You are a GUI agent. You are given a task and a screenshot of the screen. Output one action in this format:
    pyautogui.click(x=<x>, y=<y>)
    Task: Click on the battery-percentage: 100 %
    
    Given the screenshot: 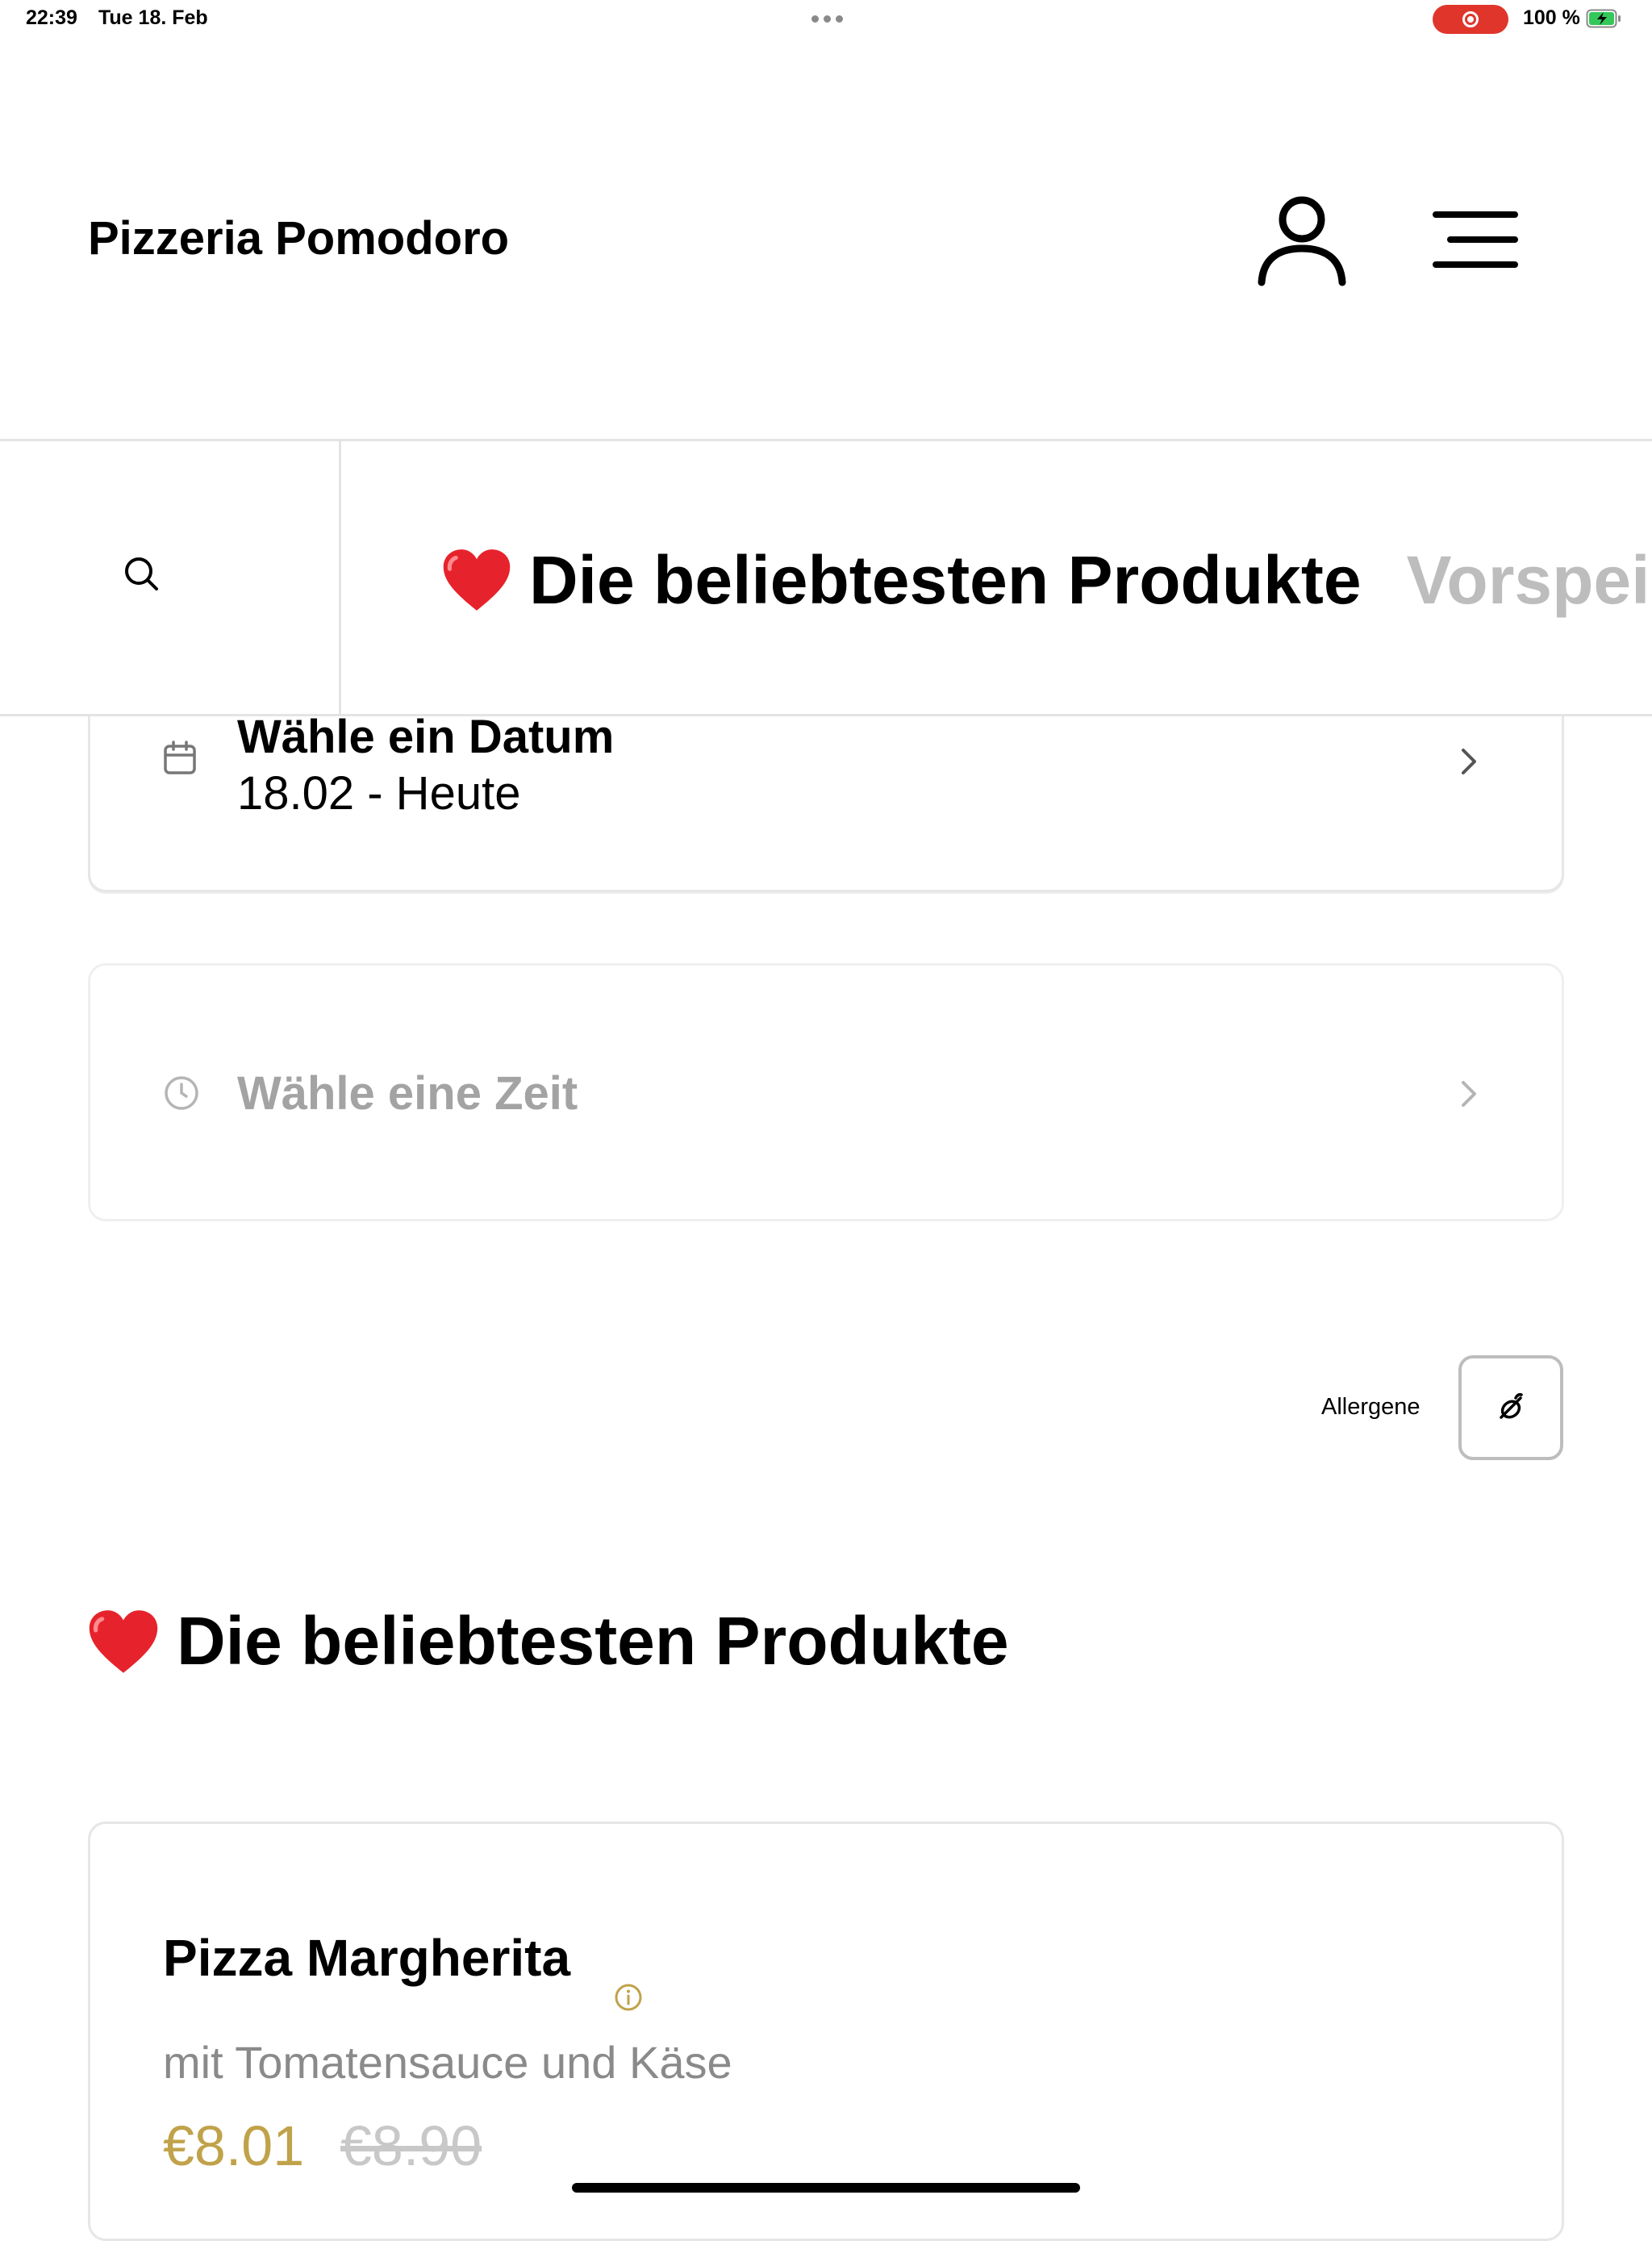 What is the action you would take?
    pyautogui.click(x=1551, y=18)
    